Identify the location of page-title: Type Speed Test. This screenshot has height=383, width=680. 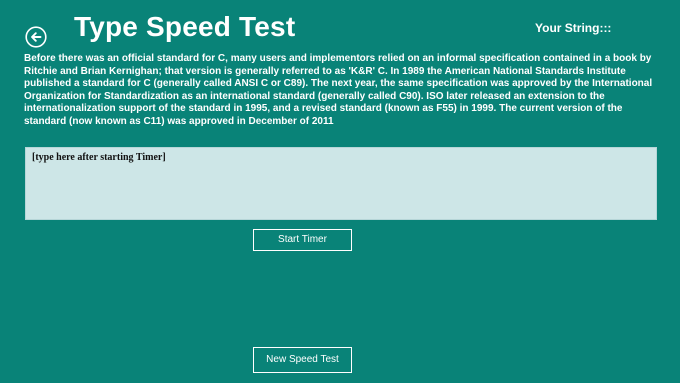
(185, 26).